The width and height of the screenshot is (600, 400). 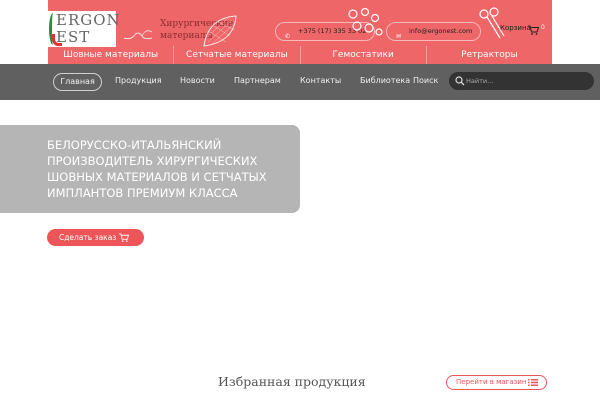 I want to click on featured-products-title: Избранная продукция, so click(x=292, y=381).